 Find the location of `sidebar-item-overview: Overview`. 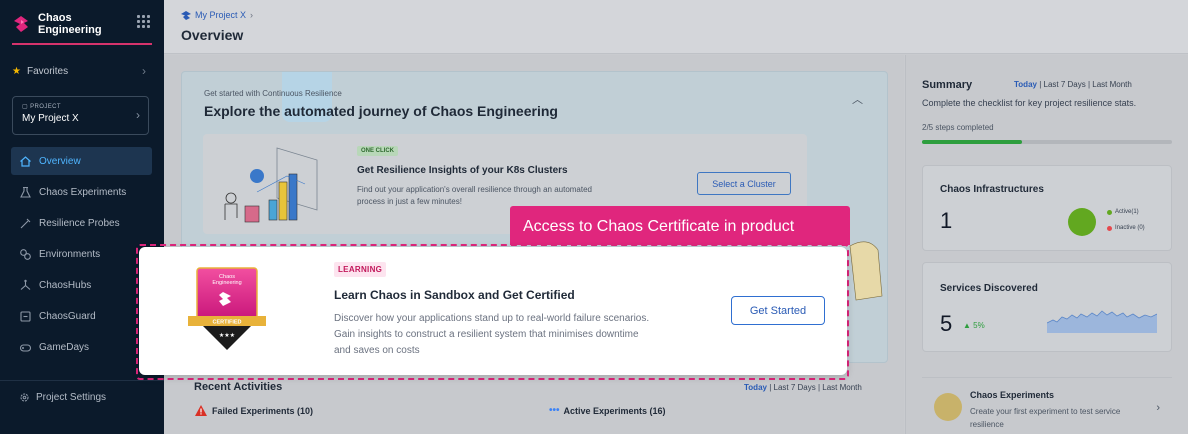

sidebar-item-overview: Overview is located at coordinates (81, 161).